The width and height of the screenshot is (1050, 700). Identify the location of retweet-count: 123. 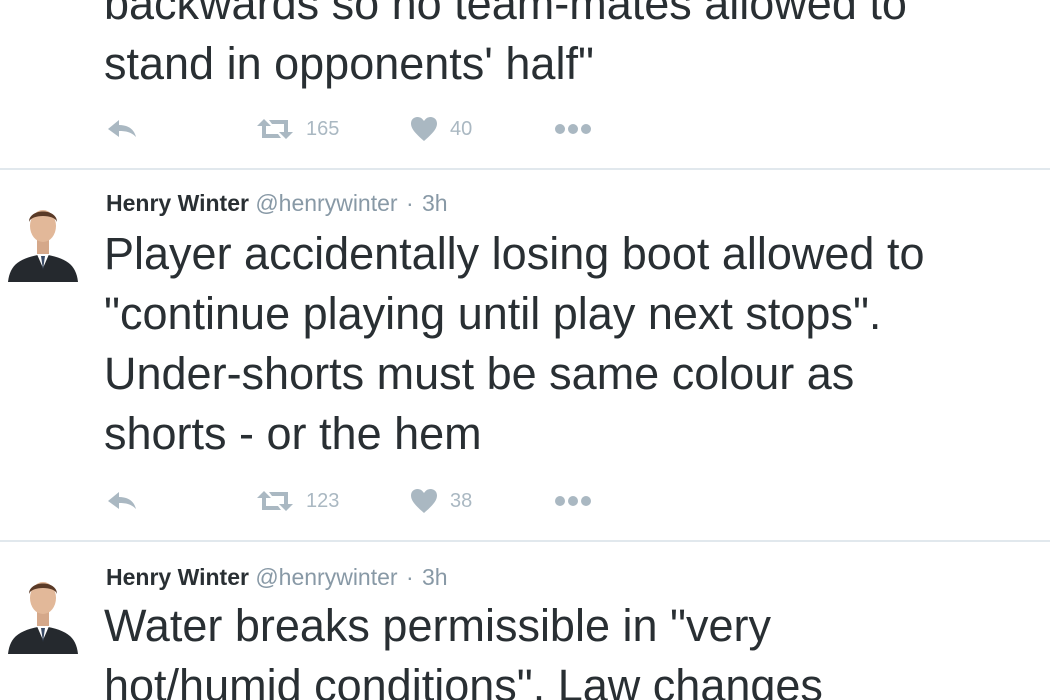
(323, 500).